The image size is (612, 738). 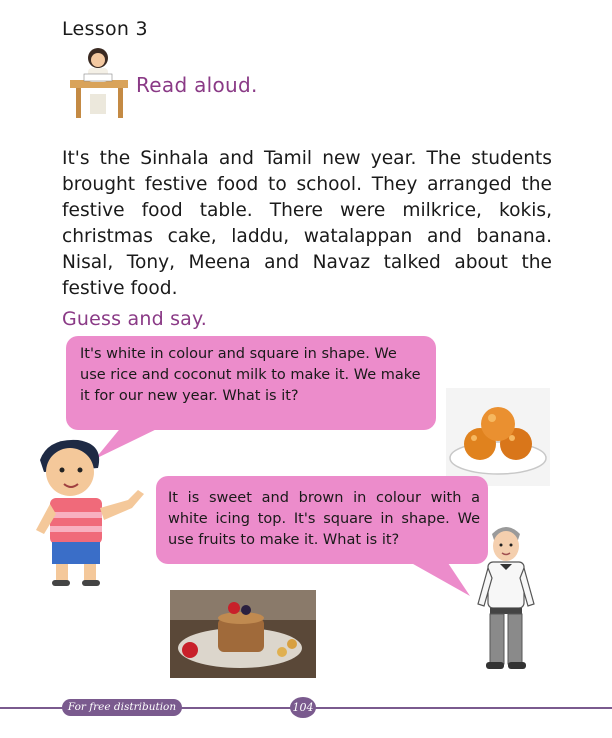 What do you see at coordinates (498, 437) in the screenshot?
I see `laddu-photo` at bounding box center [498, 437].